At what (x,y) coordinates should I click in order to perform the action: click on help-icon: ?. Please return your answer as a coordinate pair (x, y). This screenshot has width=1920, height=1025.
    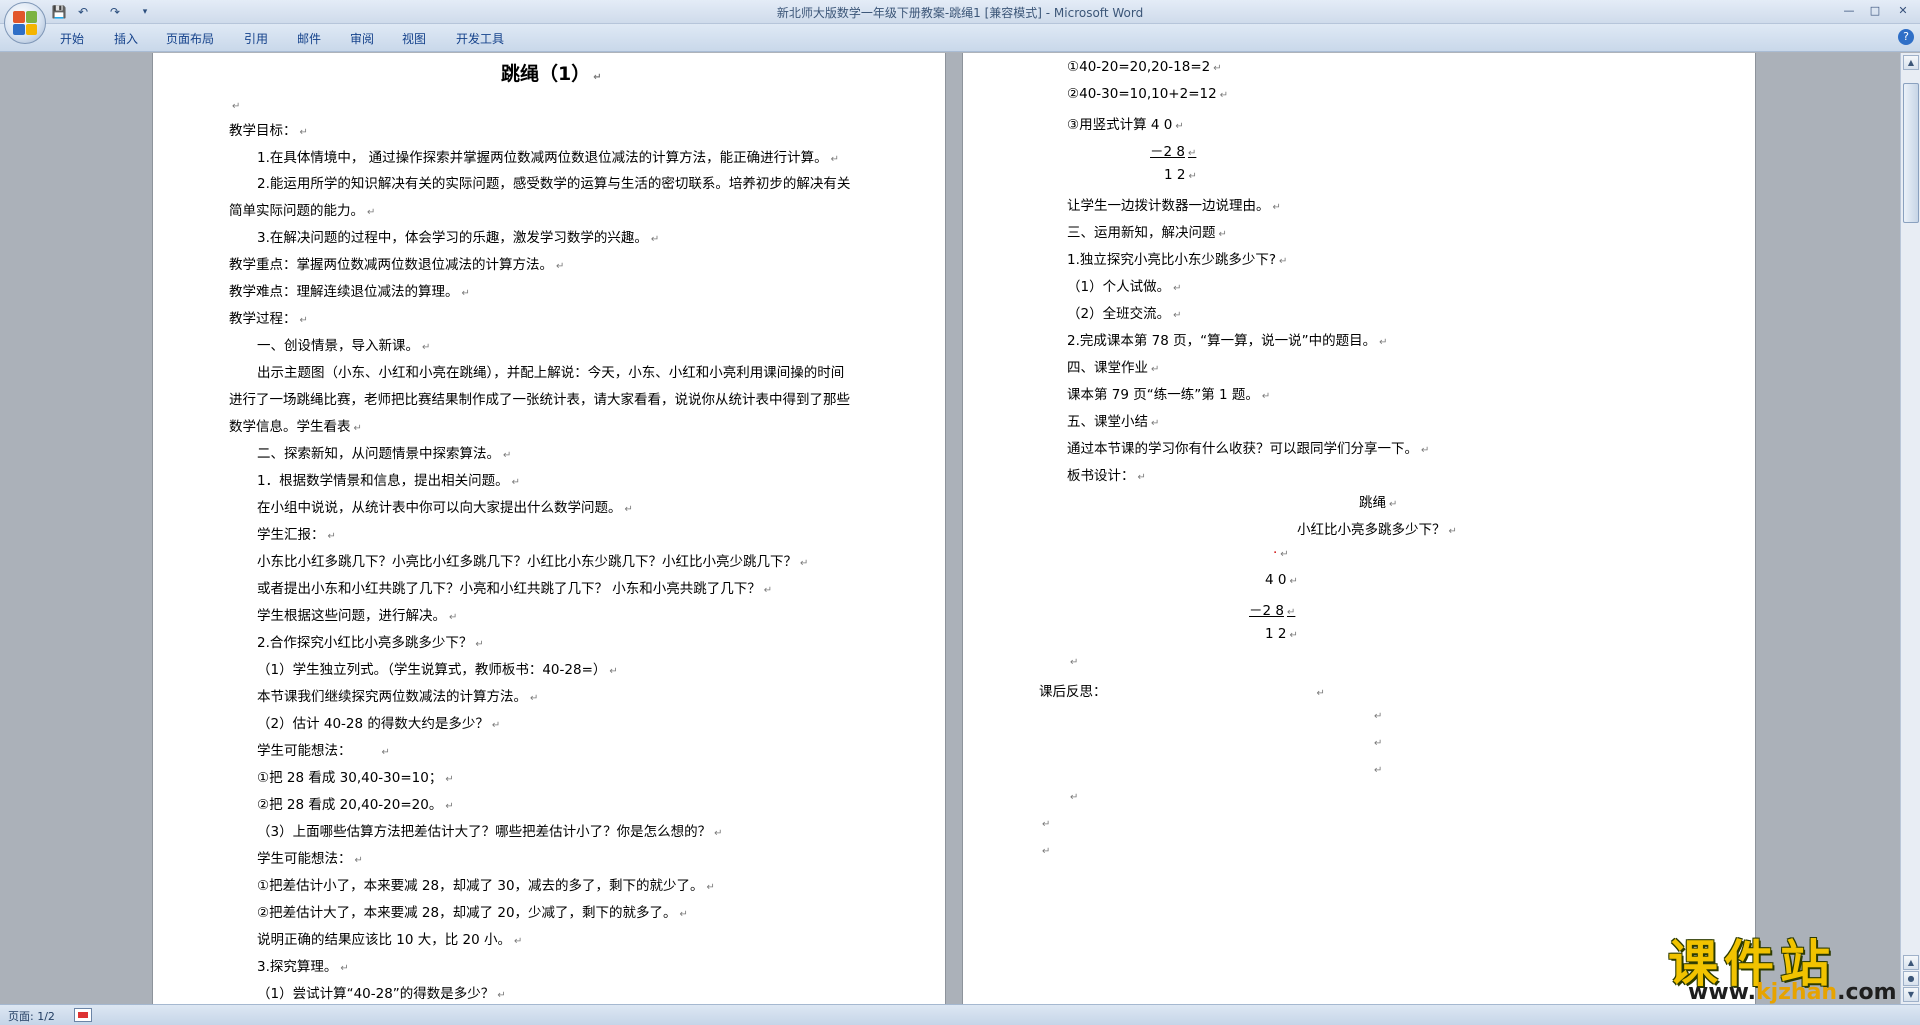
    Looking at the image, I should click on (1906, 37).